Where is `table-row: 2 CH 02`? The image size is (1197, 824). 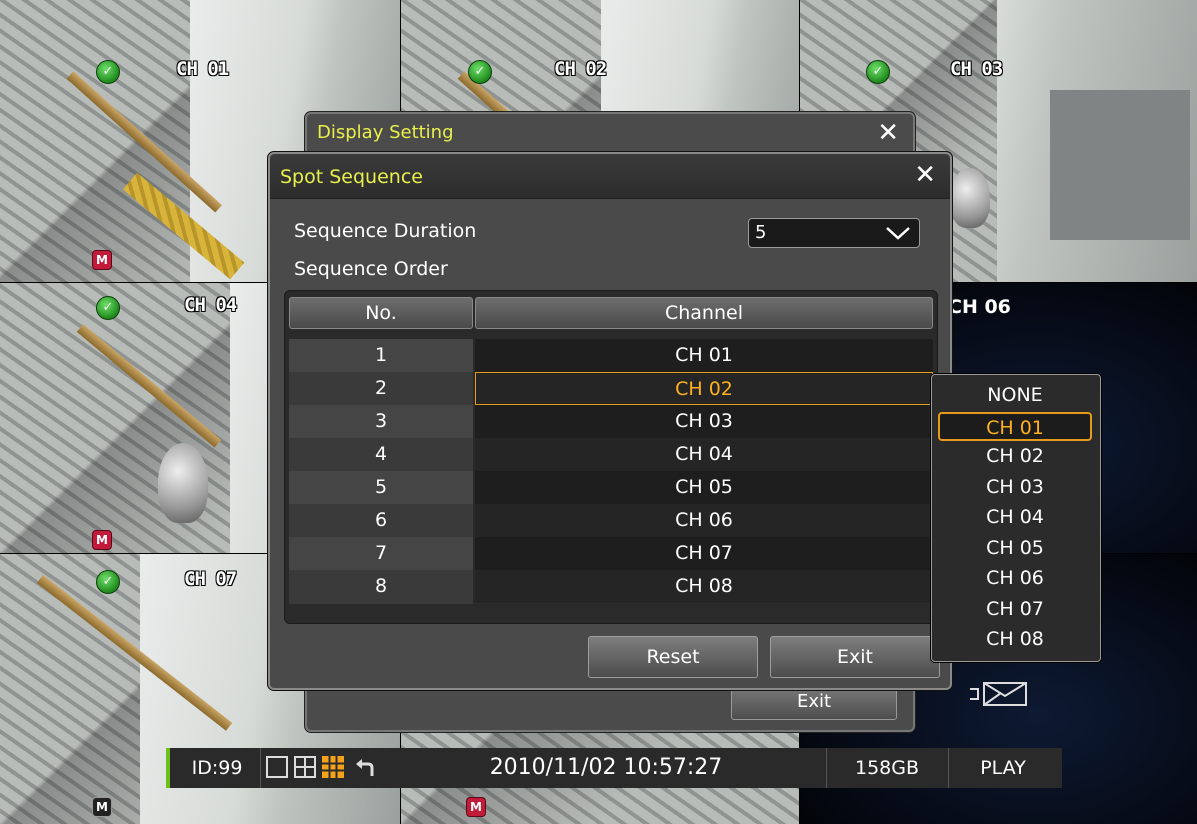
table-row: 2 CH 02 is located at coordinates (611, 389).